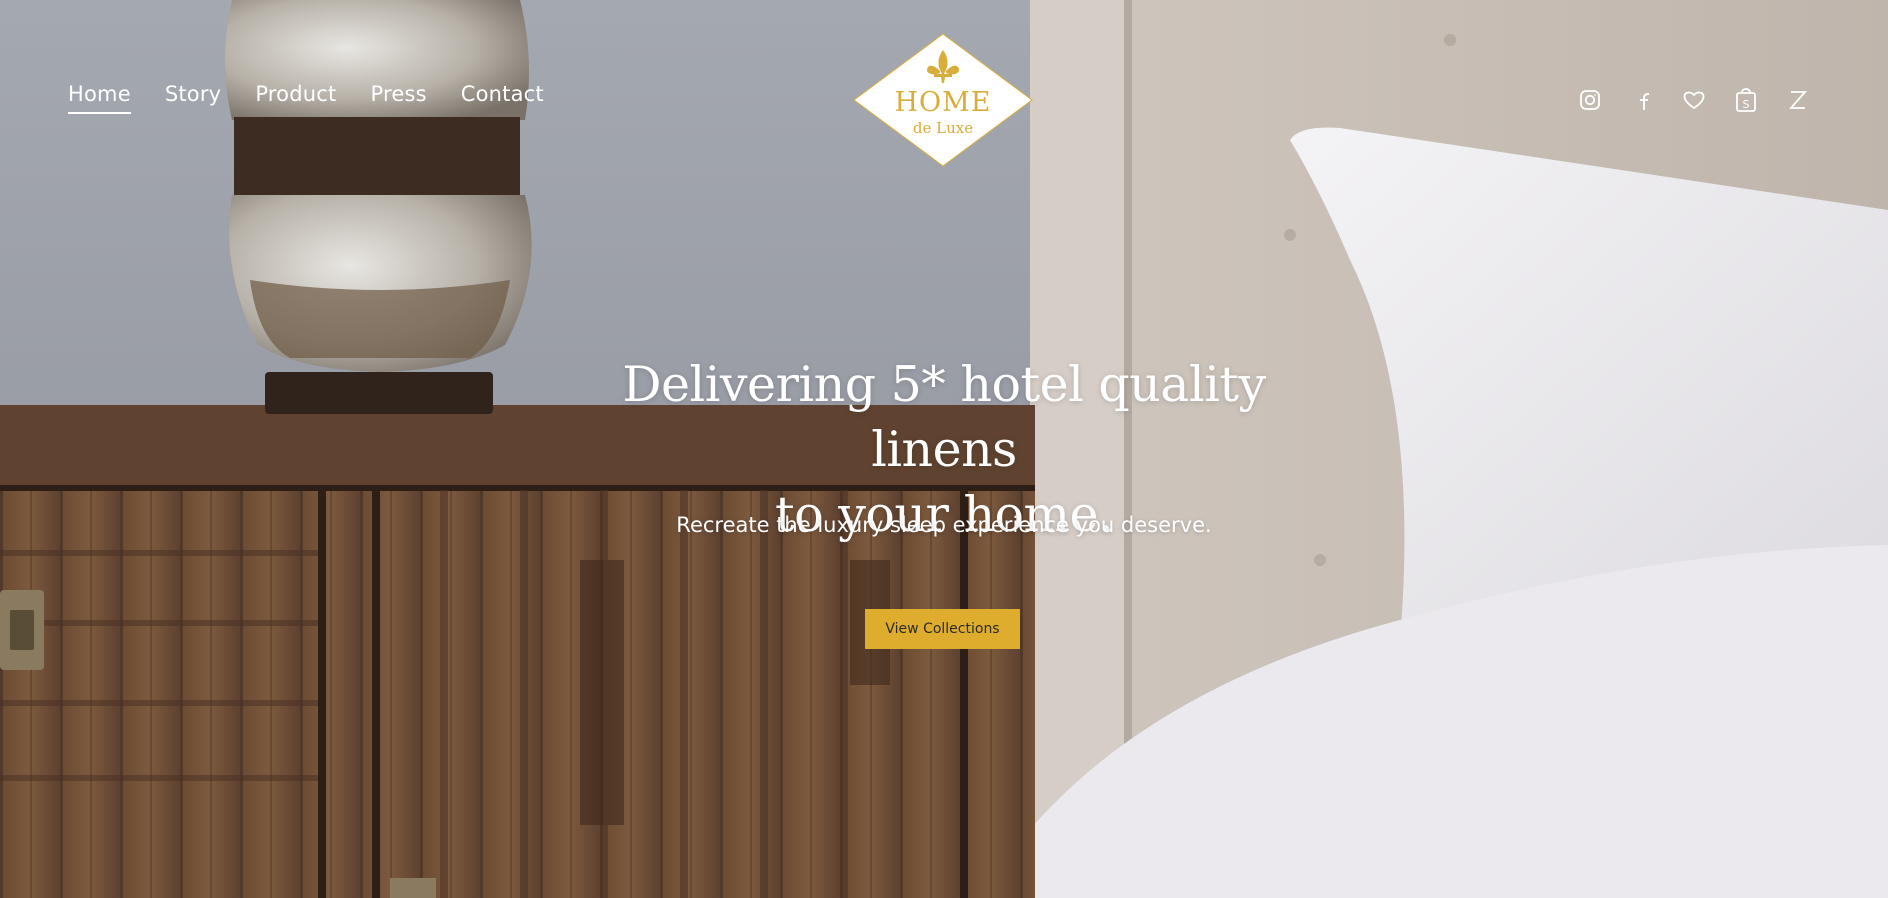 The image size is (1888, 898). Describe the element at coordinates (1798, 100) in the screenshot. I see `z-icon` at that location.